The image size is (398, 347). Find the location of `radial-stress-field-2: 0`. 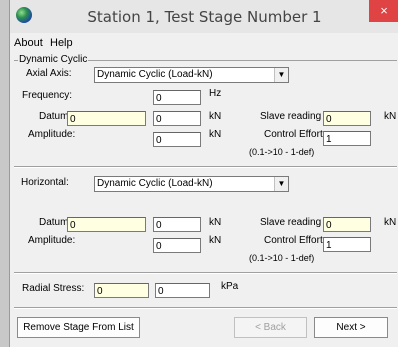

radial-stress-field-2: 0 is located at coordinates (182, 290).